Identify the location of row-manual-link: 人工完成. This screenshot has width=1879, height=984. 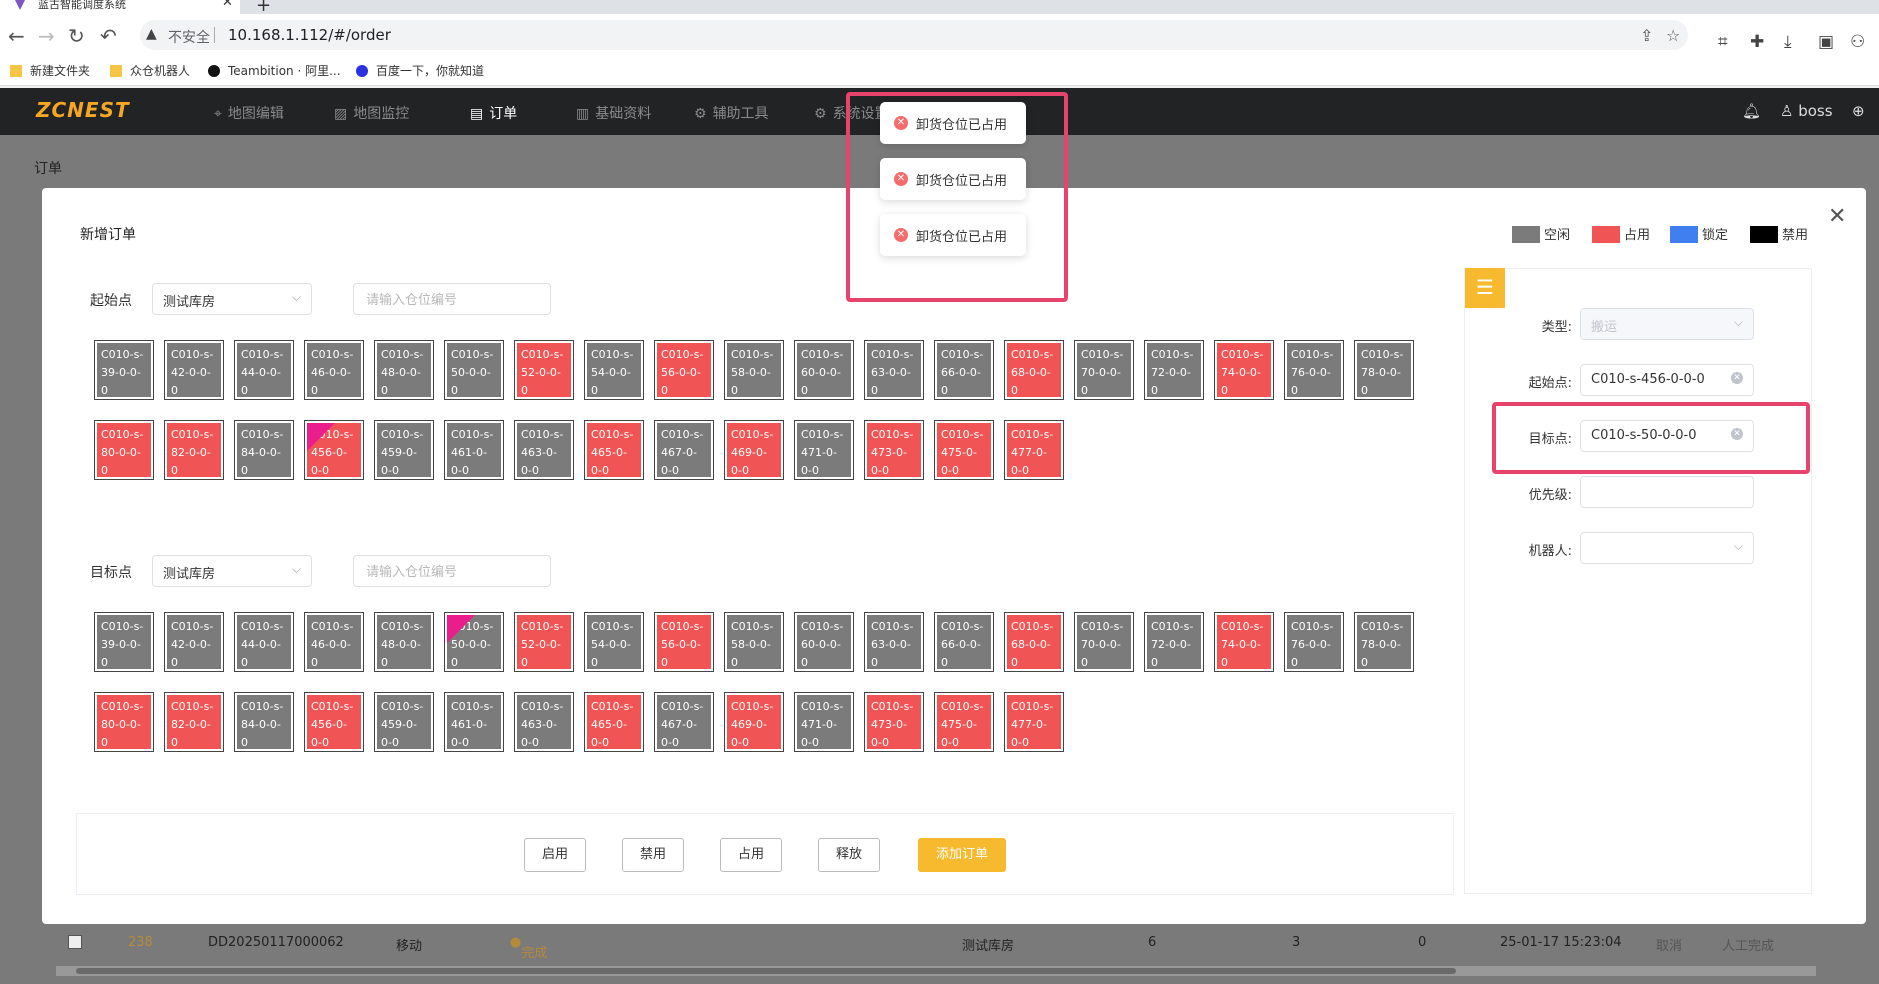
(1748, 944).